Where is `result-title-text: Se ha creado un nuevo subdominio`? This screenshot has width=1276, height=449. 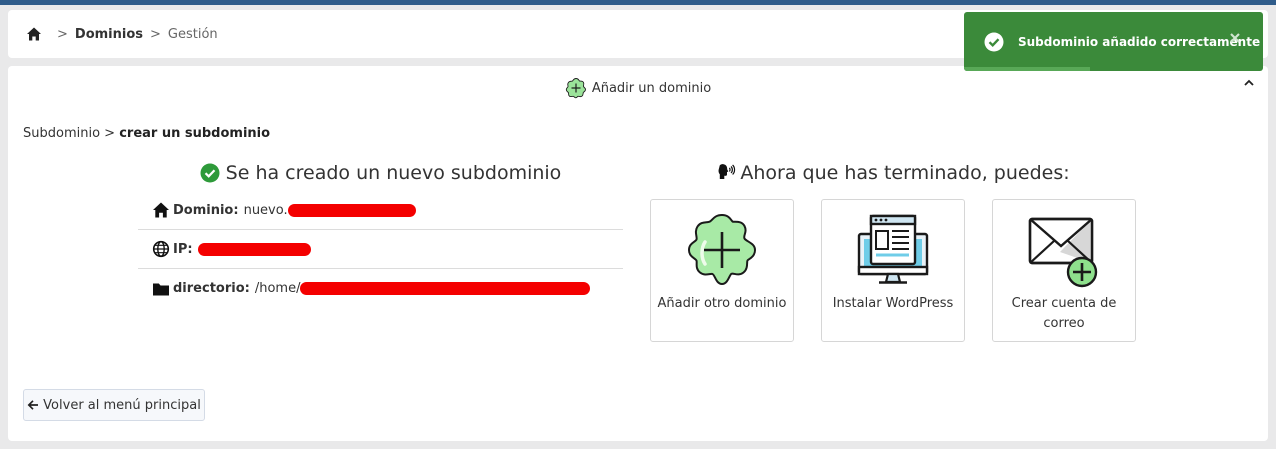 result-title-text: Se ha creado un nuevo subdominio is located at coordinates (393, 173).